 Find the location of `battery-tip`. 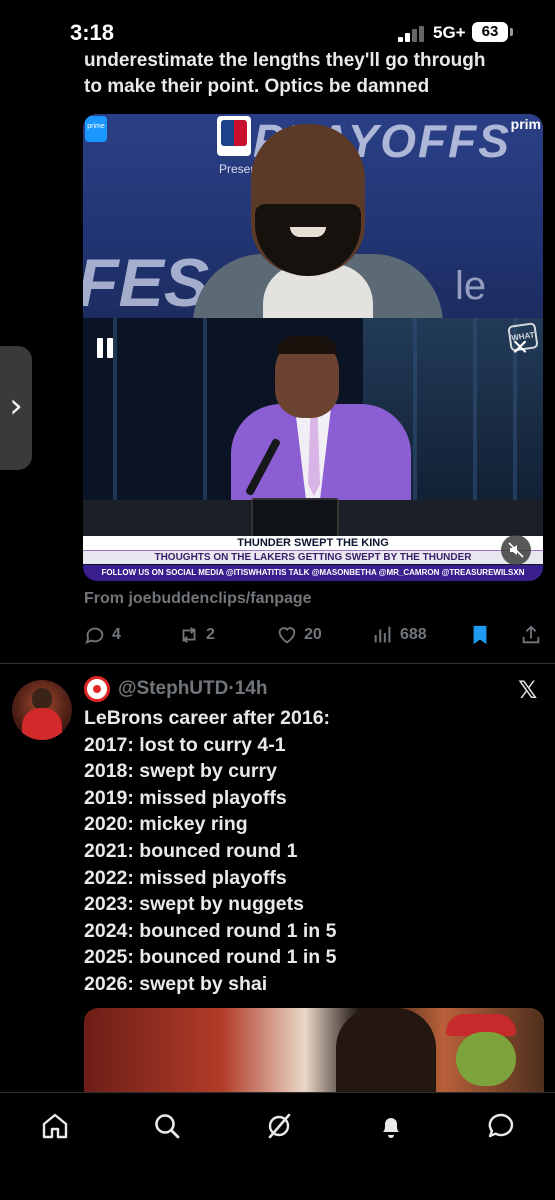

battery-tip is located at coordinates (511, 32).